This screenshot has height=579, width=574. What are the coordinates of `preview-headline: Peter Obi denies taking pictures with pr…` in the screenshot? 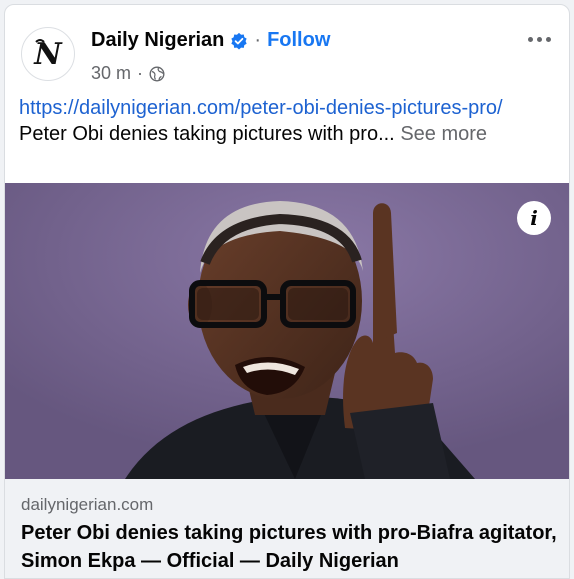 It's located at (289, 547).